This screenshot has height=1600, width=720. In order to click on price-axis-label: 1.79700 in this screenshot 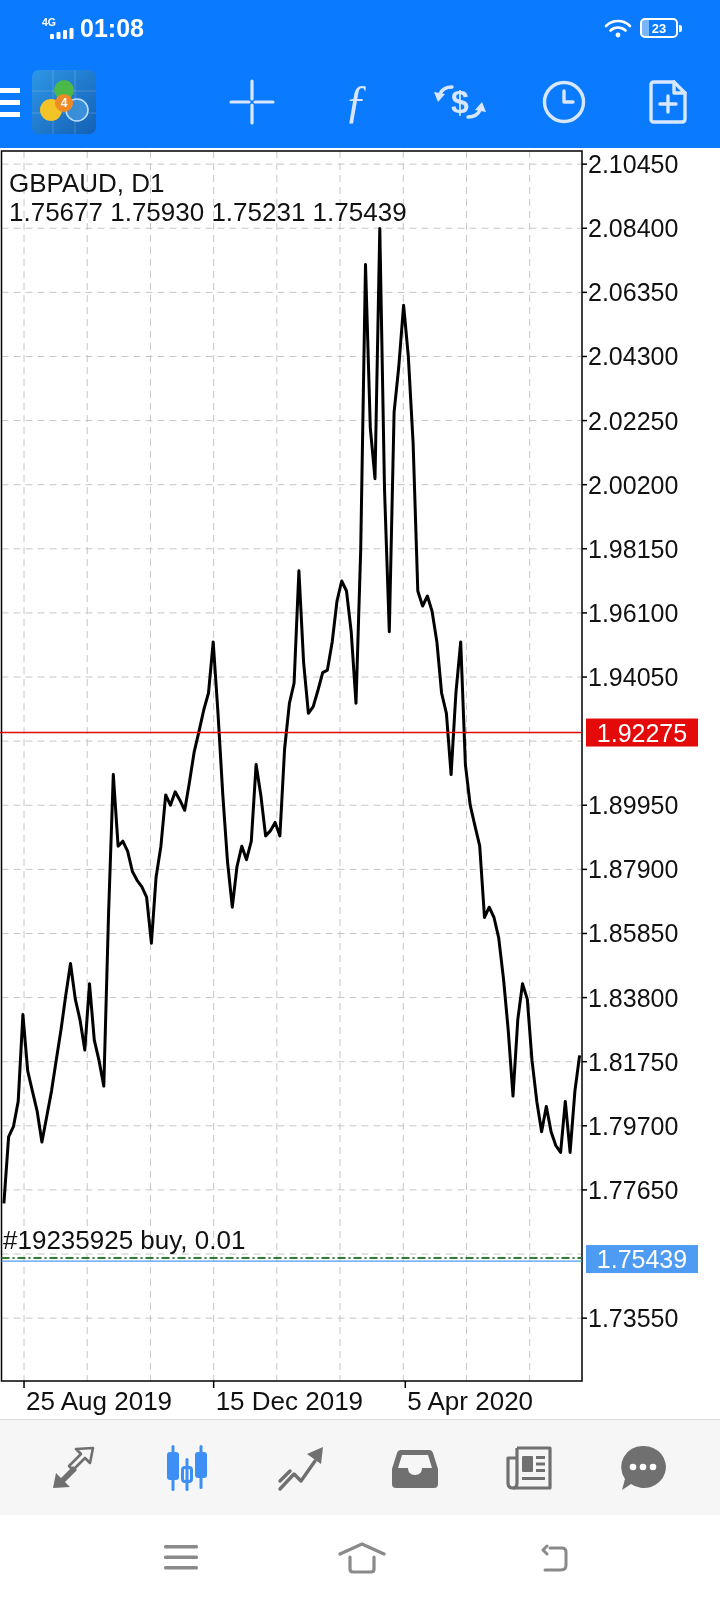, I will do `click(633, 1125)`.